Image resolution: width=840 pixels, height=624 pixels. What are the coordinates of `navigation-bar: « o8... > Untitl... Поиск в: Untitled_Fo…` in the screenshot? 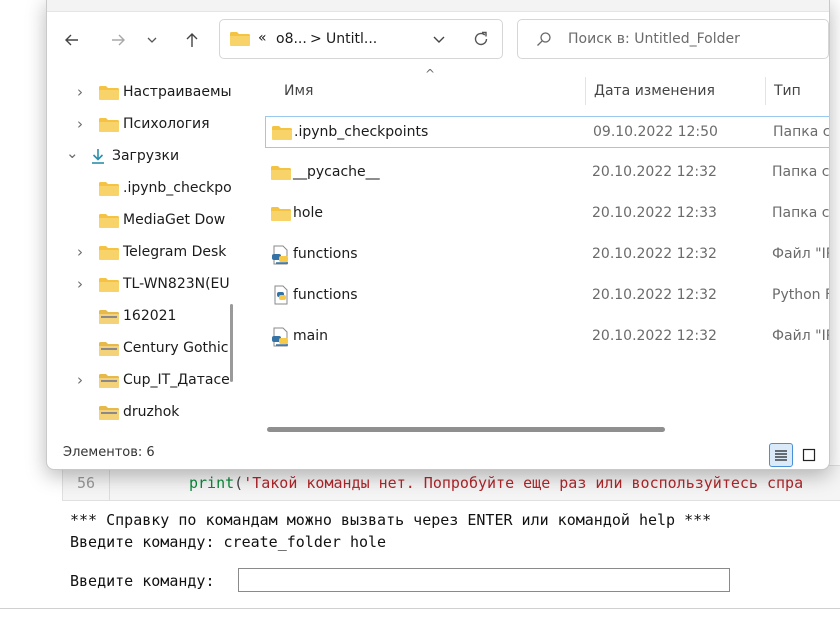 It's located at (438, 40).